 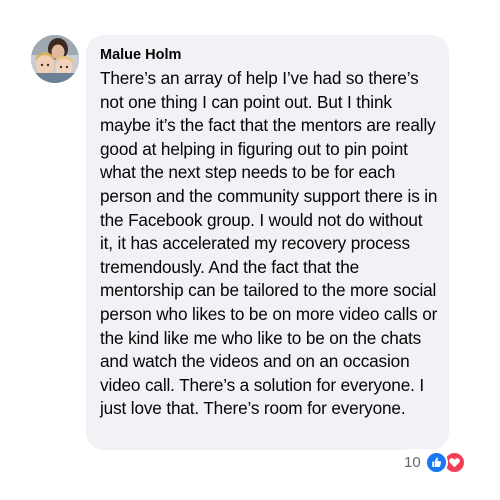 What do you see at coordinates (269, 55) in the screenshot?
I see `comment-author: Malue Holm` at bounding box center [269, 55].